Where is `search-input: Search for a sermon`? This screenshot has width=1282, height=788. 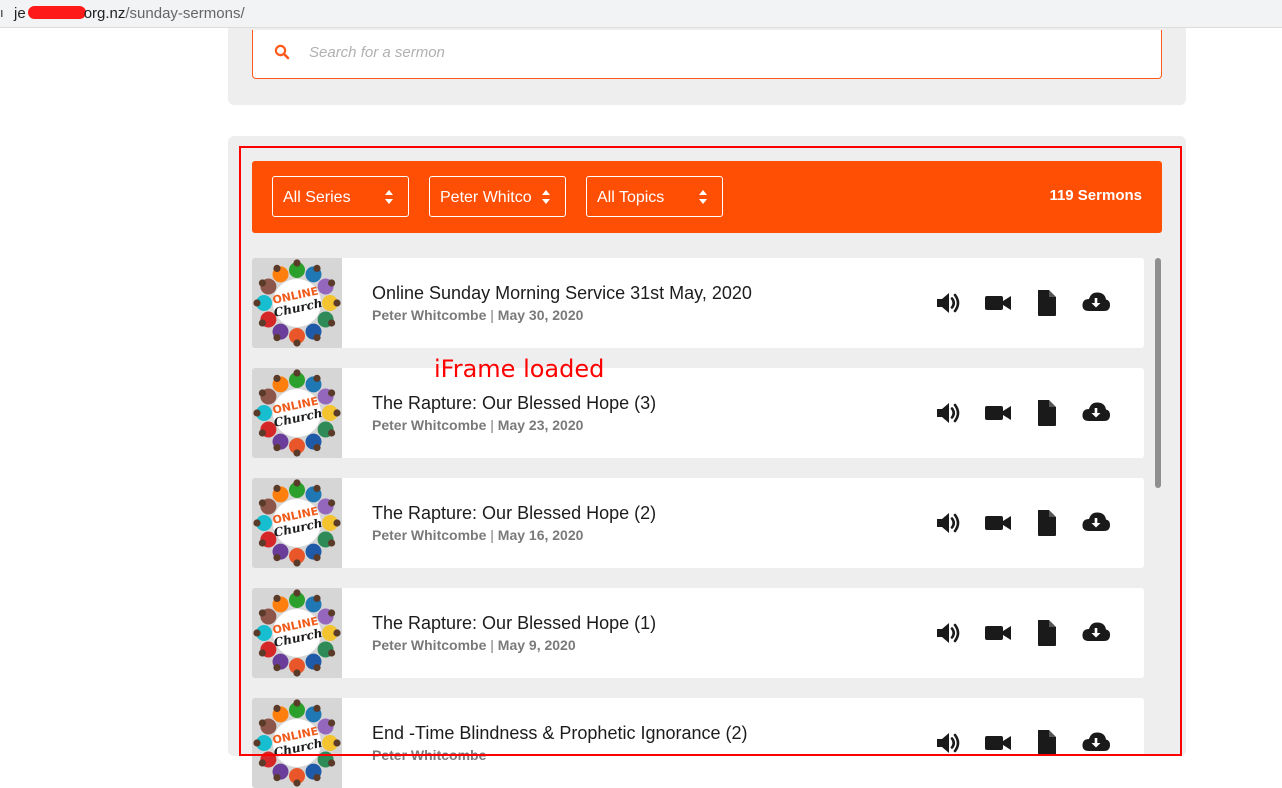 search-input: Search for a sermon is located at coordinates (707, 54).